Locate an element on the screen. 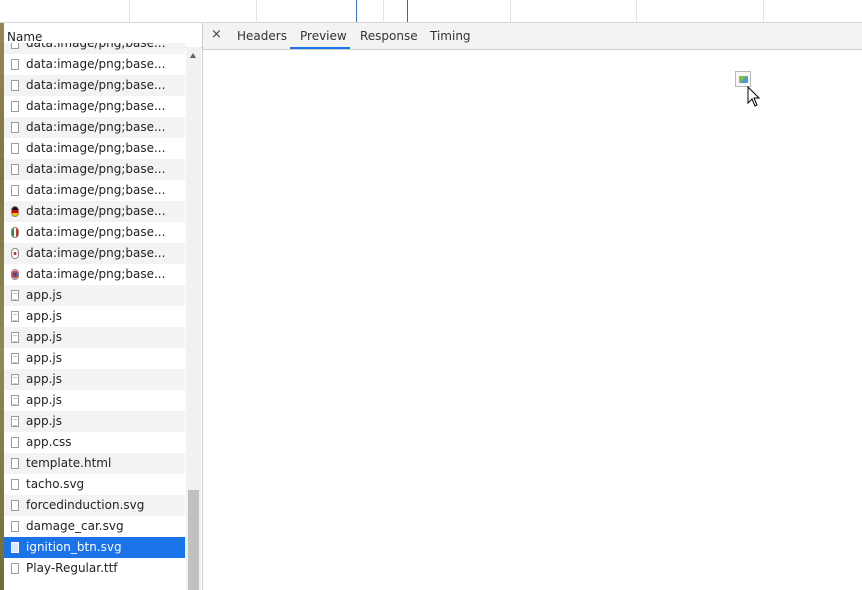 The image size is (862, 590). request-row: template.html is located at coordinates (94, 463).